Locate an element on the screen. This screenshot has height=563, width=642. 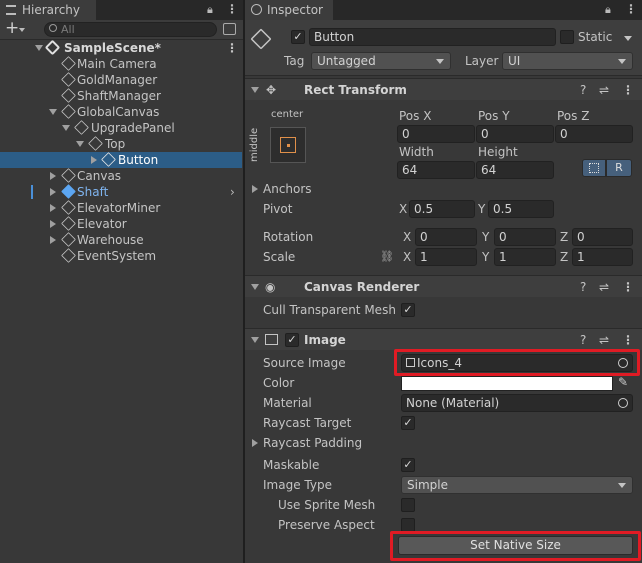
pivot-y-field: 0.5 is located at coordinates (521, 209).